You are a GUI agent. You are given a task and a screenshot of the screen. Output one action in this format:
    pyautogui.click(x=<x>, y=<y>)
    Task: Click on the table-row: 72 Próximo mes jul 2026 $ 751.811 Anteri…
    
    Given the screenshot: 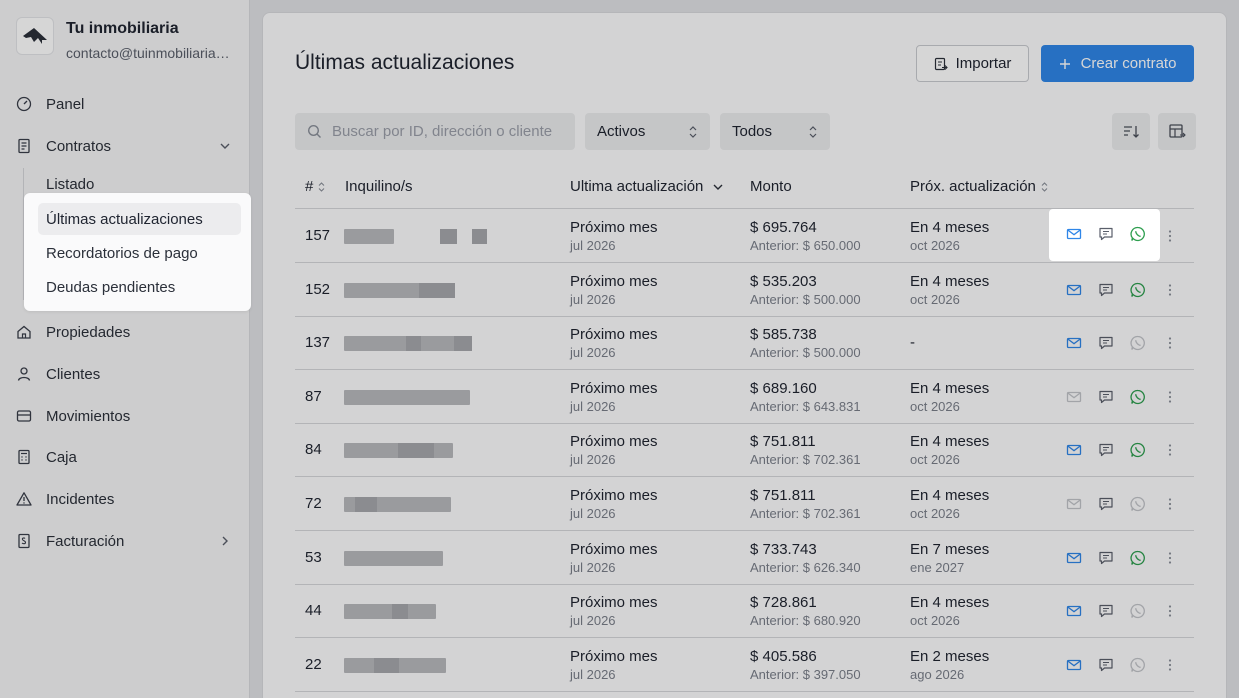 What is the action you would take?
    pyautogui.click(x=744, y=504)
    